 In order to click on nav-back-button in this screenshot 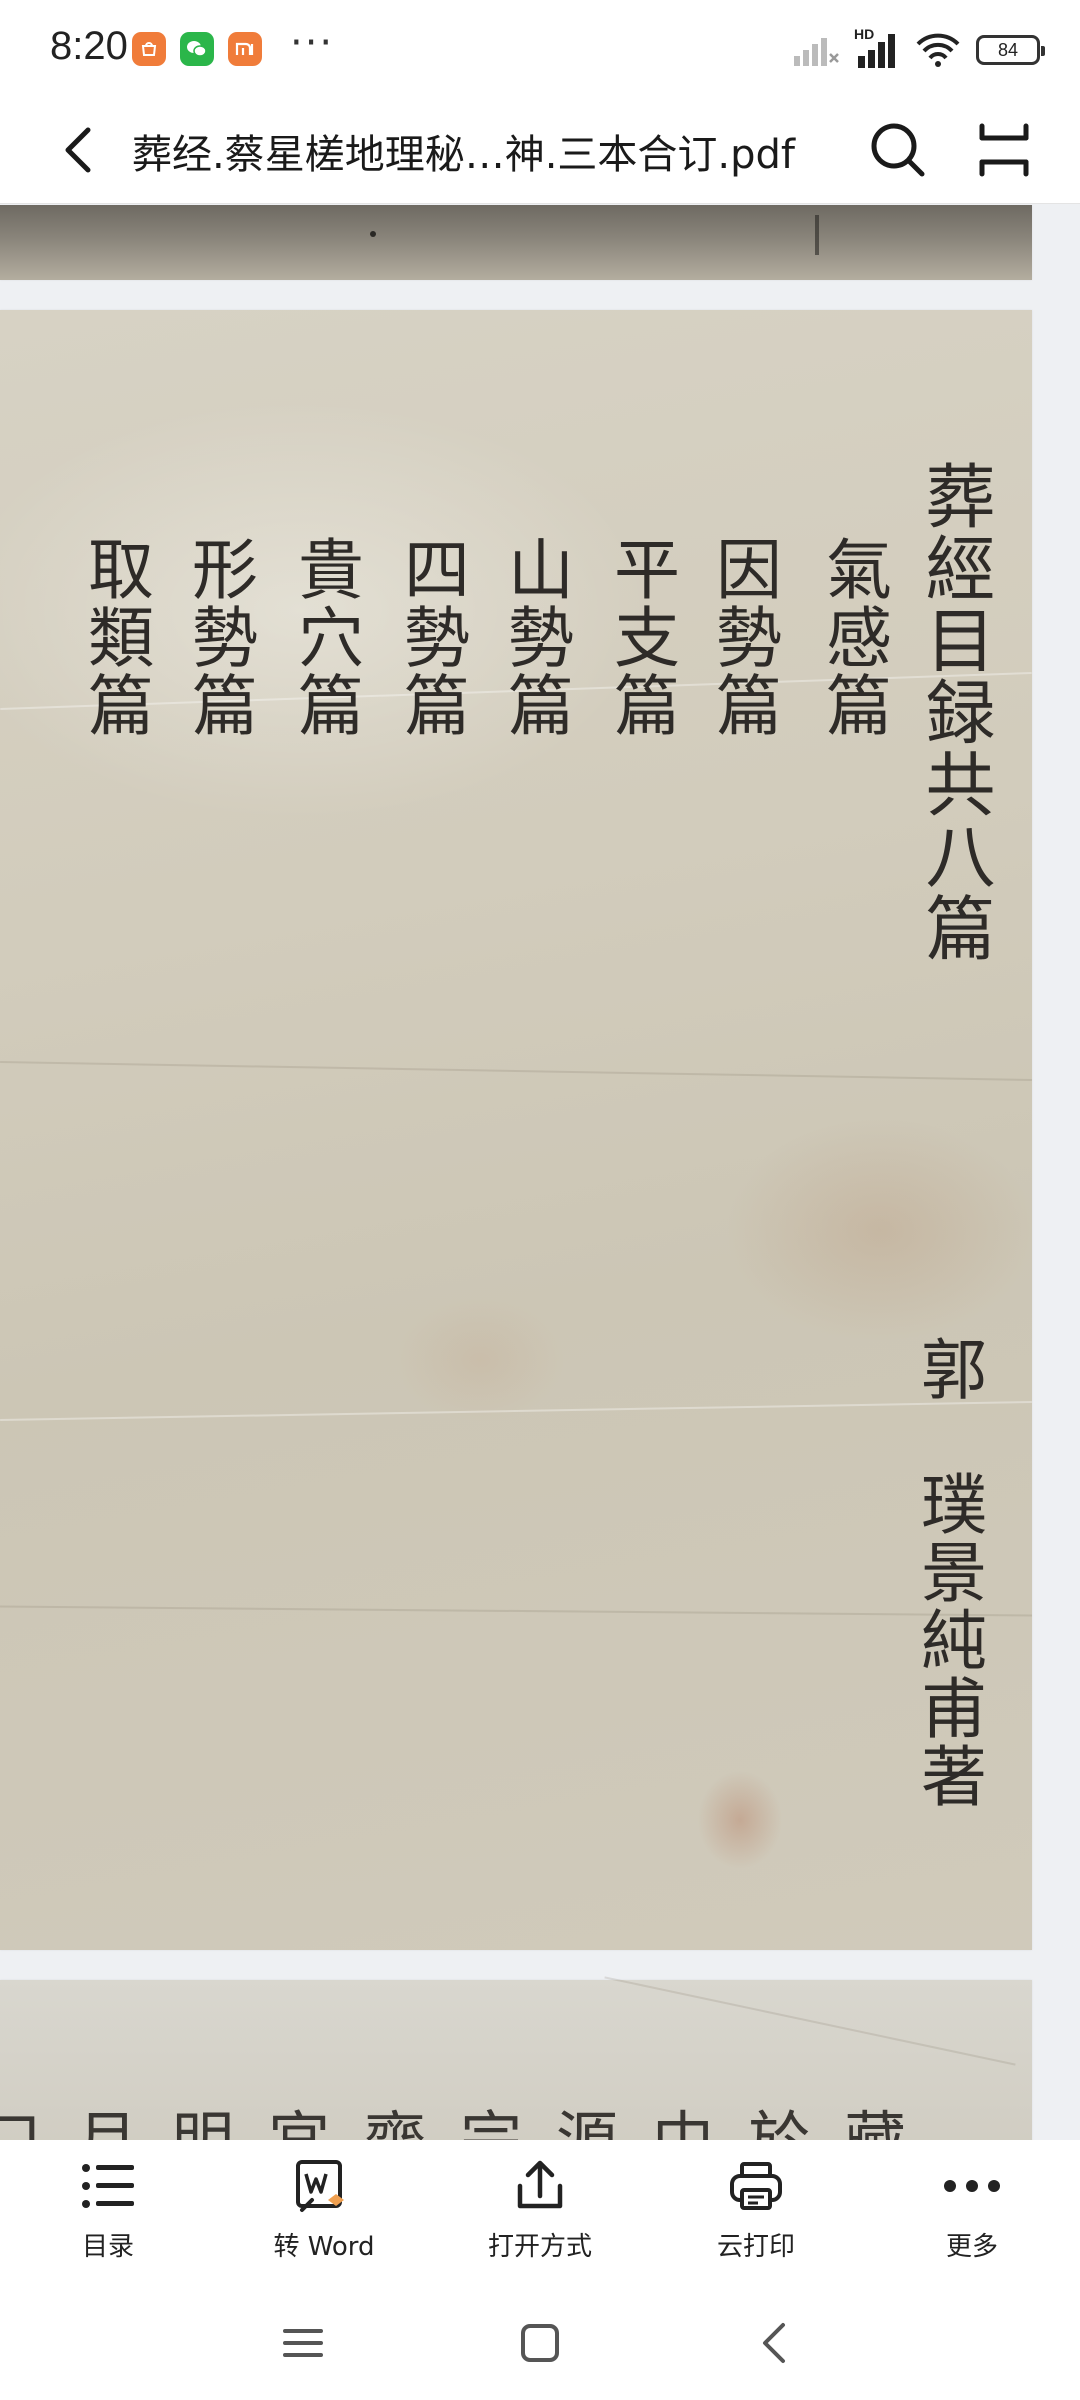, I will do `click(775, 2343)`.